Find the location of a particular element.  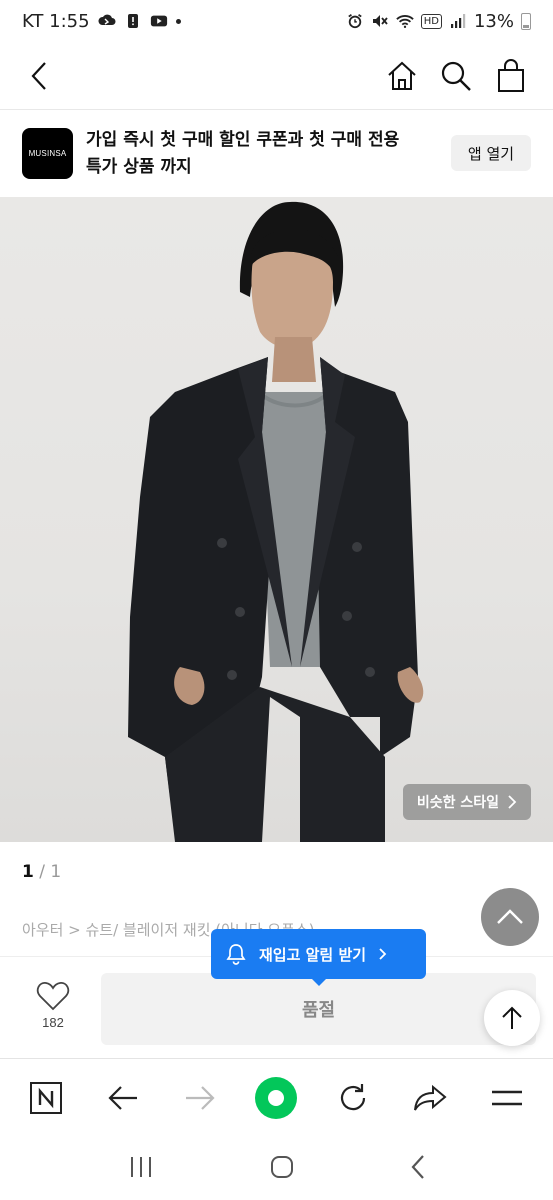

back-to-top-button is located at coordinates (512, 1018).